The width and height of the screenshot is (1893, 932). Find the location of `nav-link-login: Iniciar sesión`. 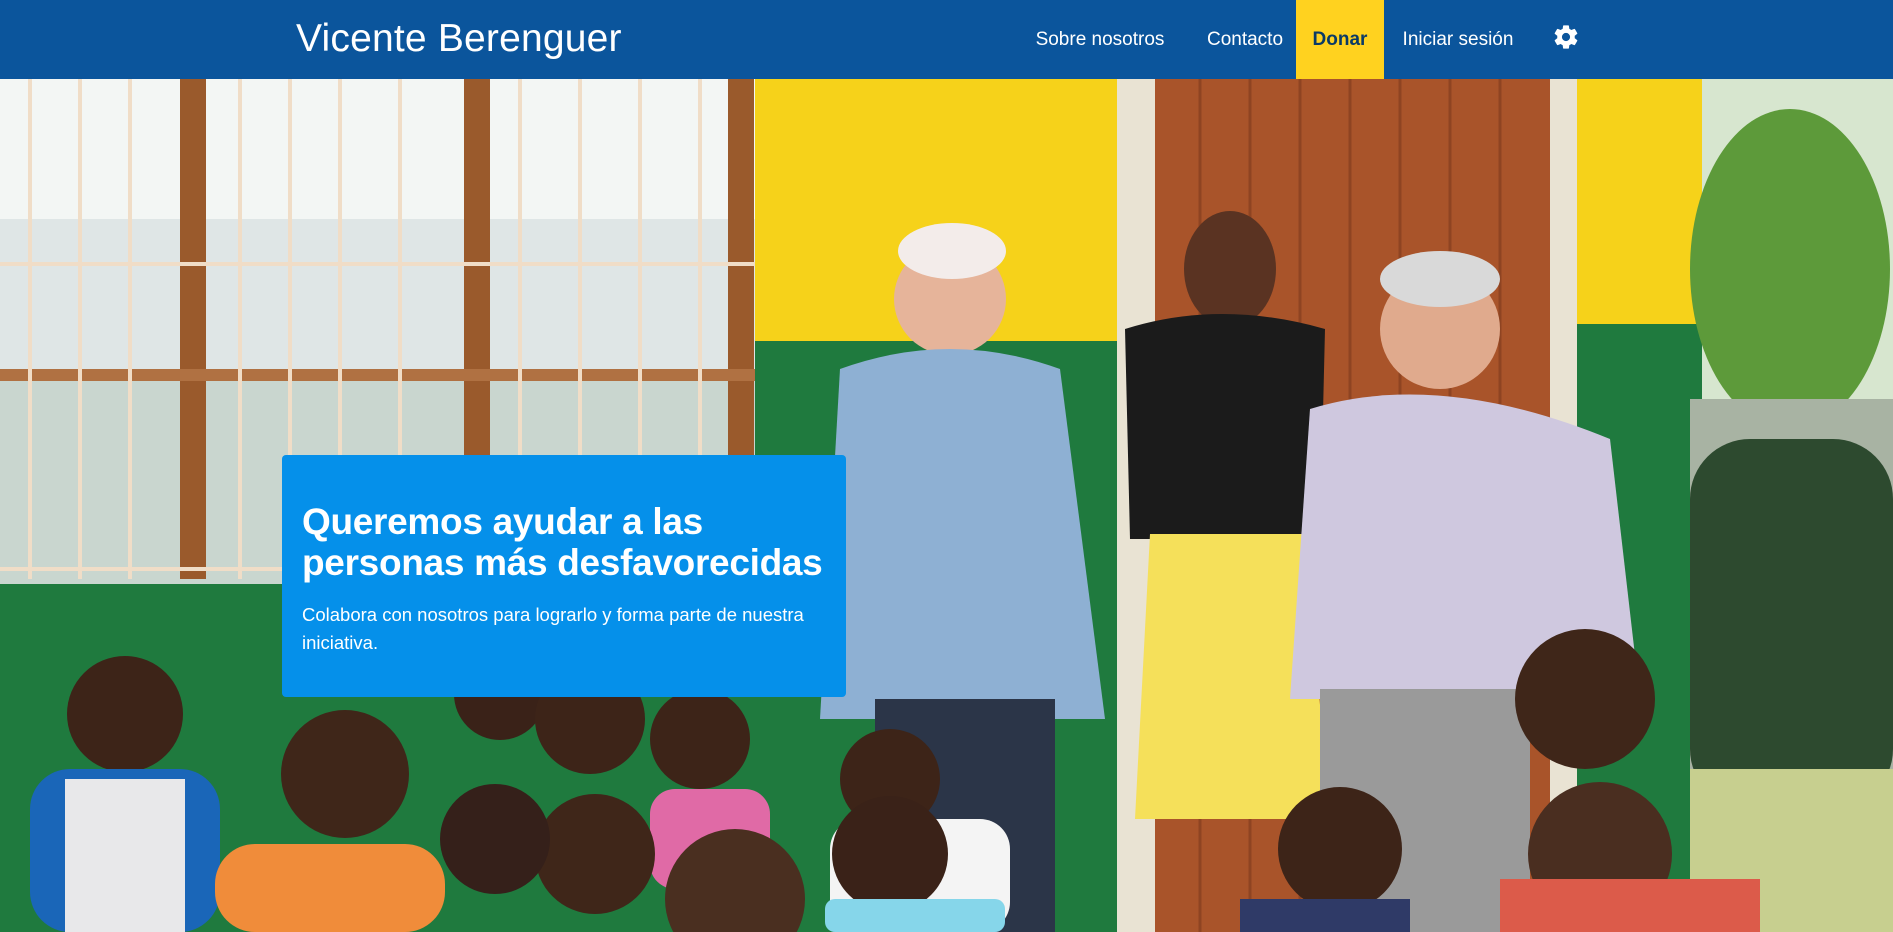

nav-link-login: Iniciar sesión is located at coordinates (1458, 39).